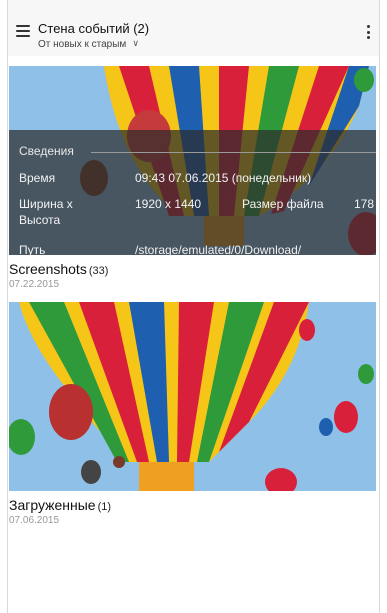 The width and height of the screenshot is (387, 613). Describe the element at coordinates (94, 28) in the screenshot. I see `page-title: Стена событий (2)` at that location.